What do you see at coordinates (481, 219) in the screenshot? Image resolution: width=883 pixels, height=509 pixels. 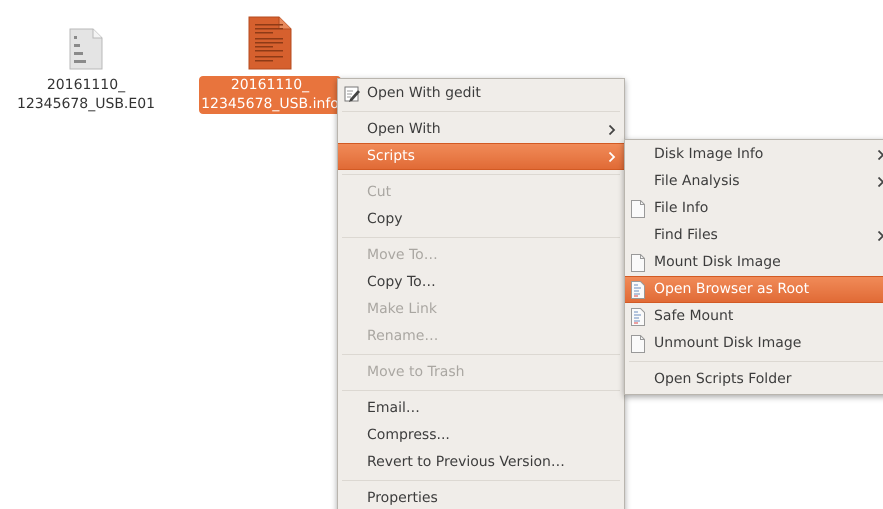 I see `menu-item: Copy` at bounding box center [481, 219].